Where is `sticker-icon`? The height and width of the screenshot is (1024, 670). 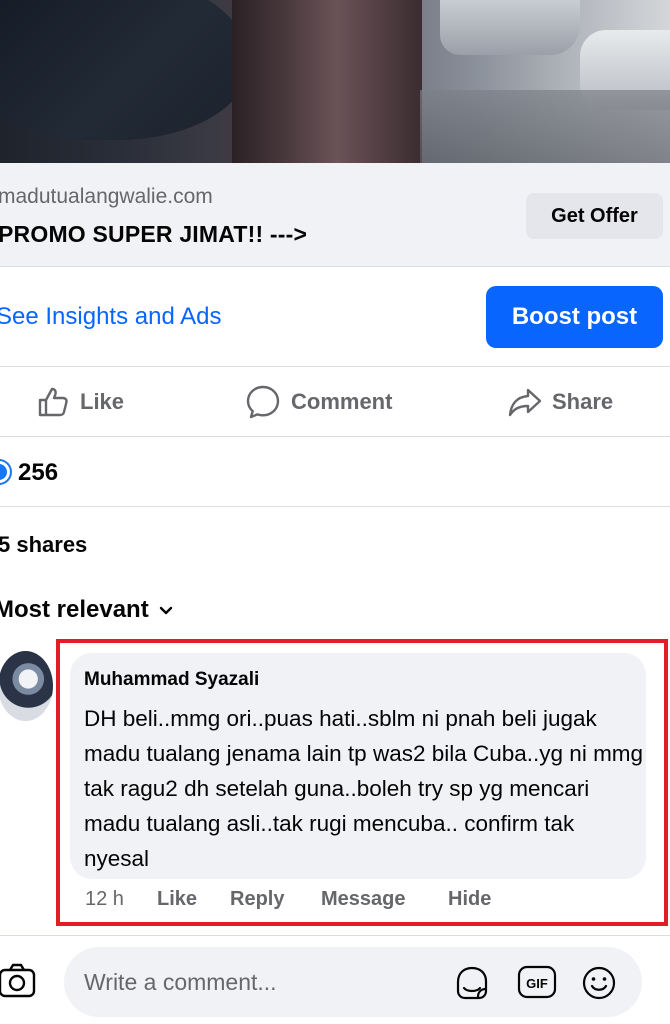 sticker-icon is located at coordinates (472, 983).